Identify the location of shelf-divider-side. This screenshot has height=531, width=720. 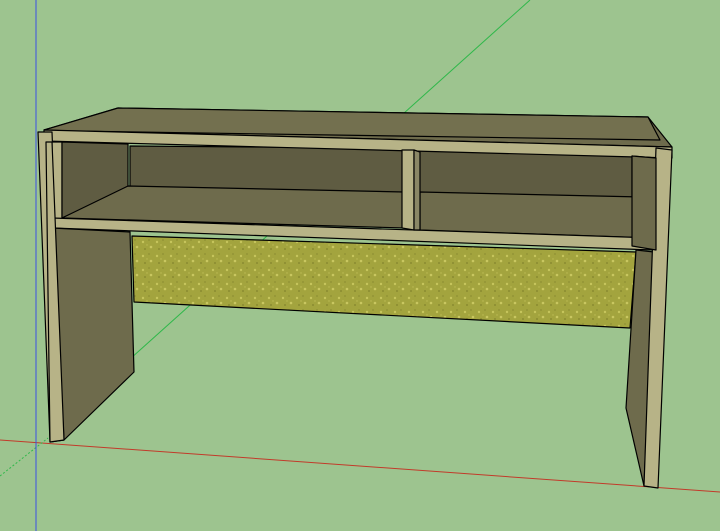
(417, 190).